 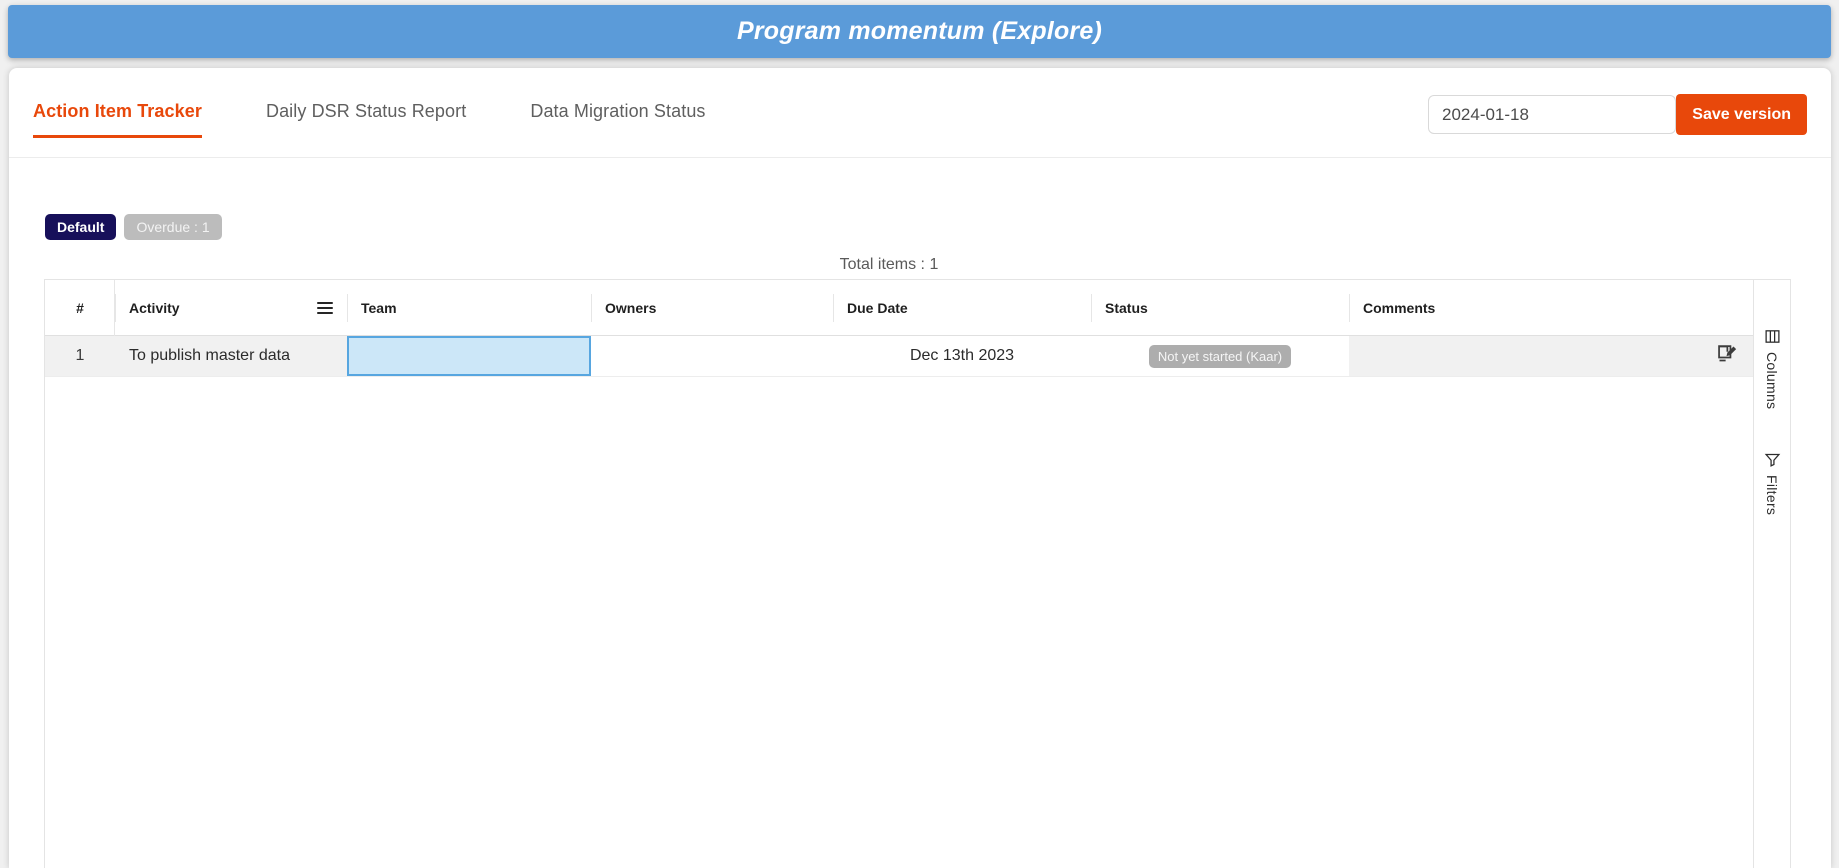 I want to click on column-header-team: Team, so click(x=469, y=307).